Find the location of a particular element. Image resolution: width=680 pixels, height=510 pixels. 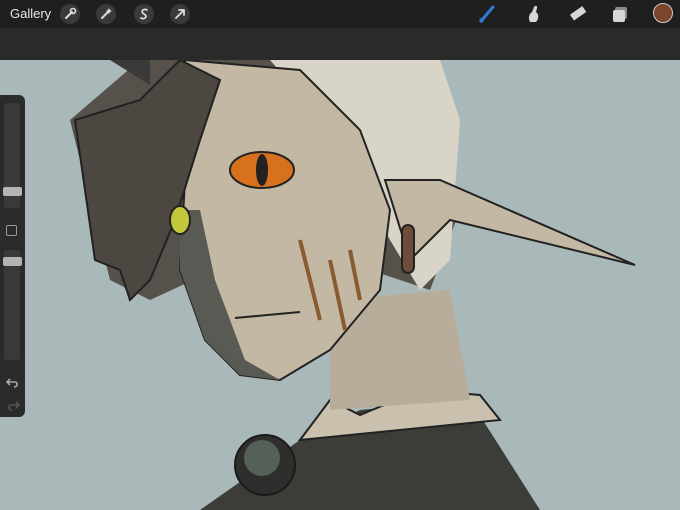

gallery-button: Gallery is located at coordinates (30, 13).